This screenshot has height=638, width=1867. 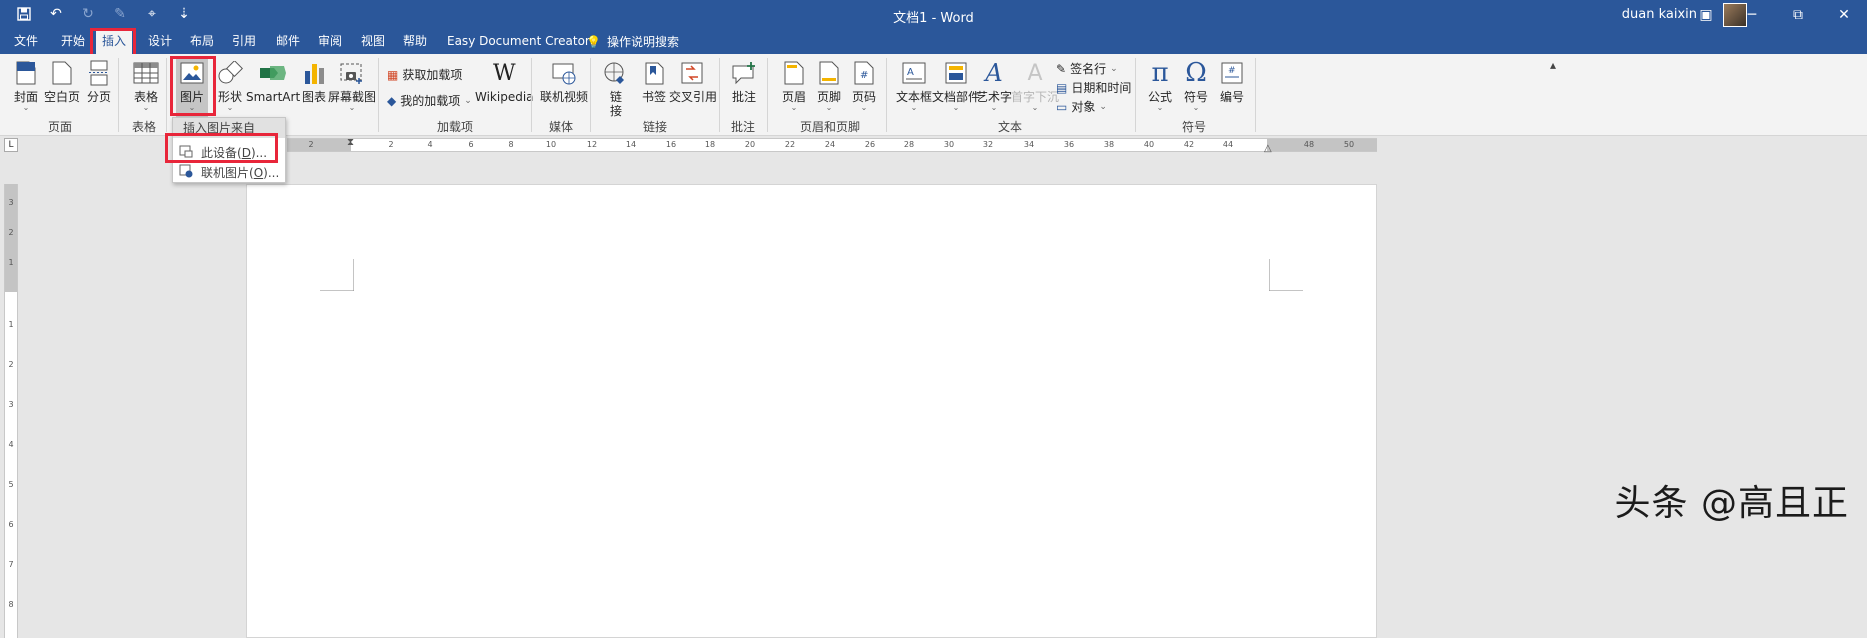 What do you see at coordinates (1706, 15) in the screenshot?
I see `ribbon-display-options-icon: ▣` at bounding box center [1706, 15].